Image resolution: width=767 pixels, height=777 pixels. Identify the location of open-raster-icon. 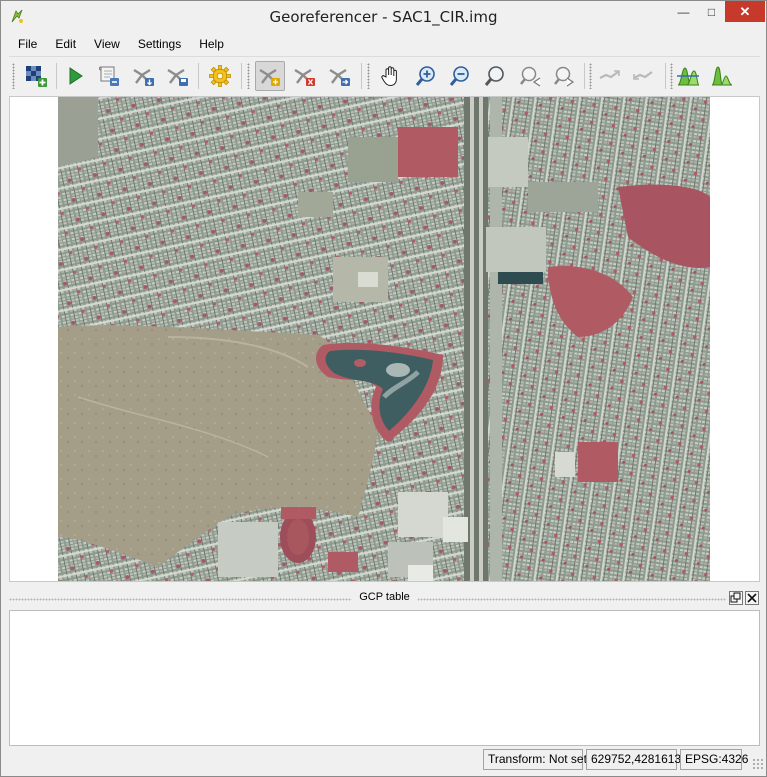
(36, 76).